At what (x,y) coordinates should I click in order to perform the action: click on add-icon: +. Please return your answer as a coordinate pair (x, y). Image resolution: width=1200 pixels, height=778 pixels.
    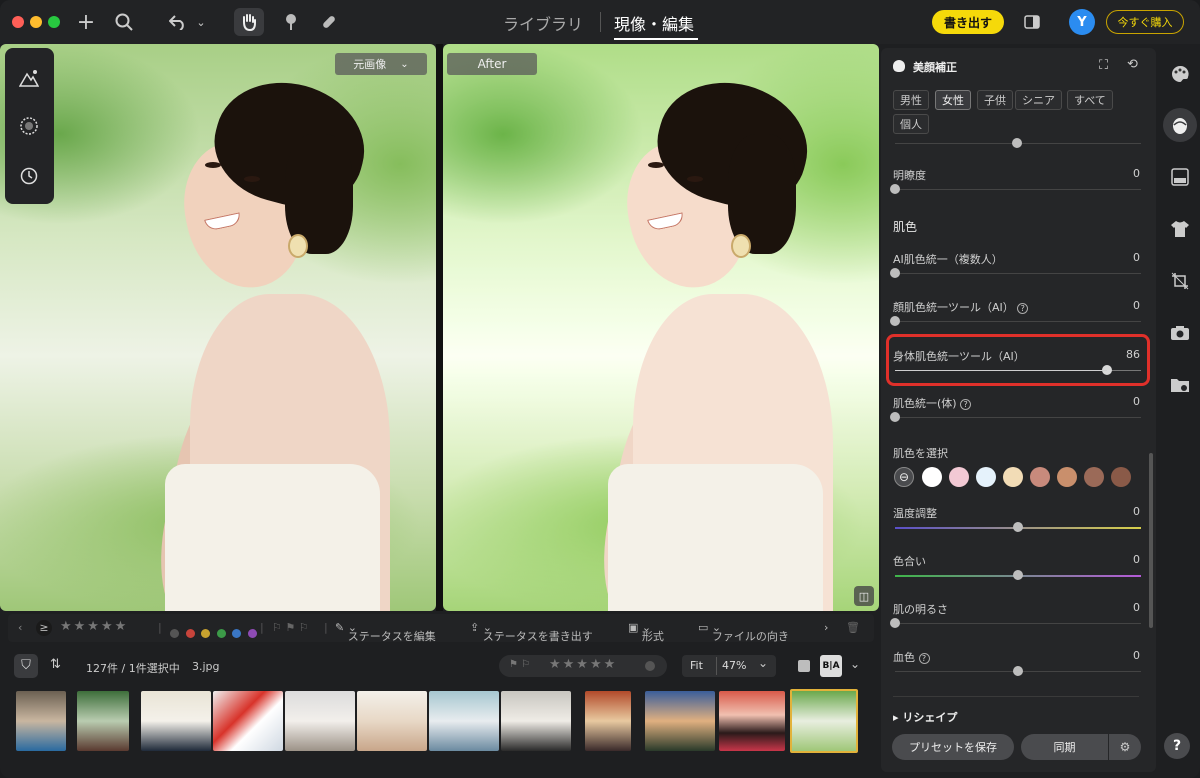
    Looking at the image, I should click on (86, 22).